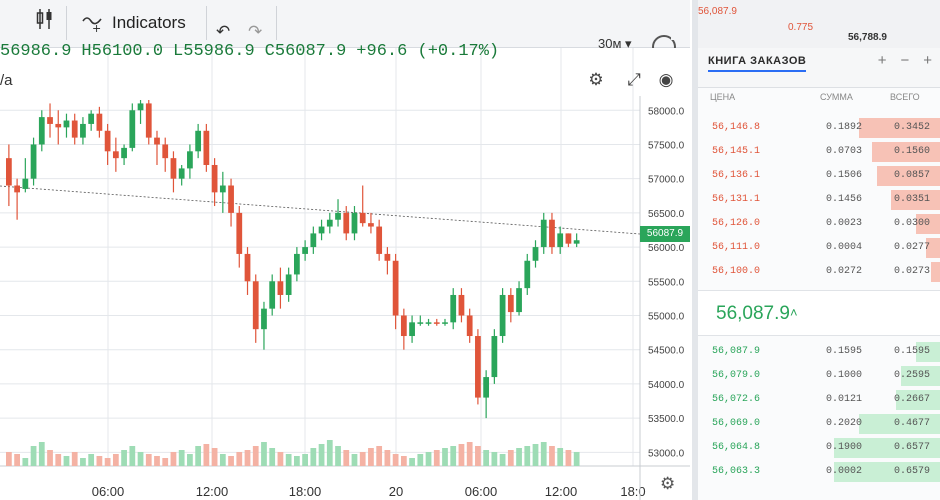 The height and width of the screenshot is (500, 940). I want to click on mid-price: 56,087.9, so click(753, 313).